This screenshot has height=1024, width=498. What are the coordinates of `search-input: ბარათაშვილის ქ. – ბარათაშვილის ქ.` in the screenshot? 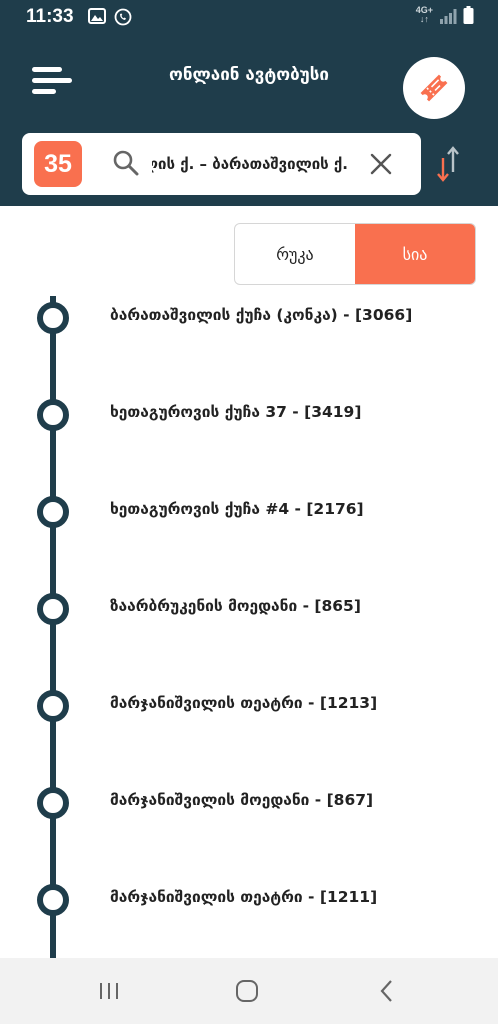 It's located at (250, 164).